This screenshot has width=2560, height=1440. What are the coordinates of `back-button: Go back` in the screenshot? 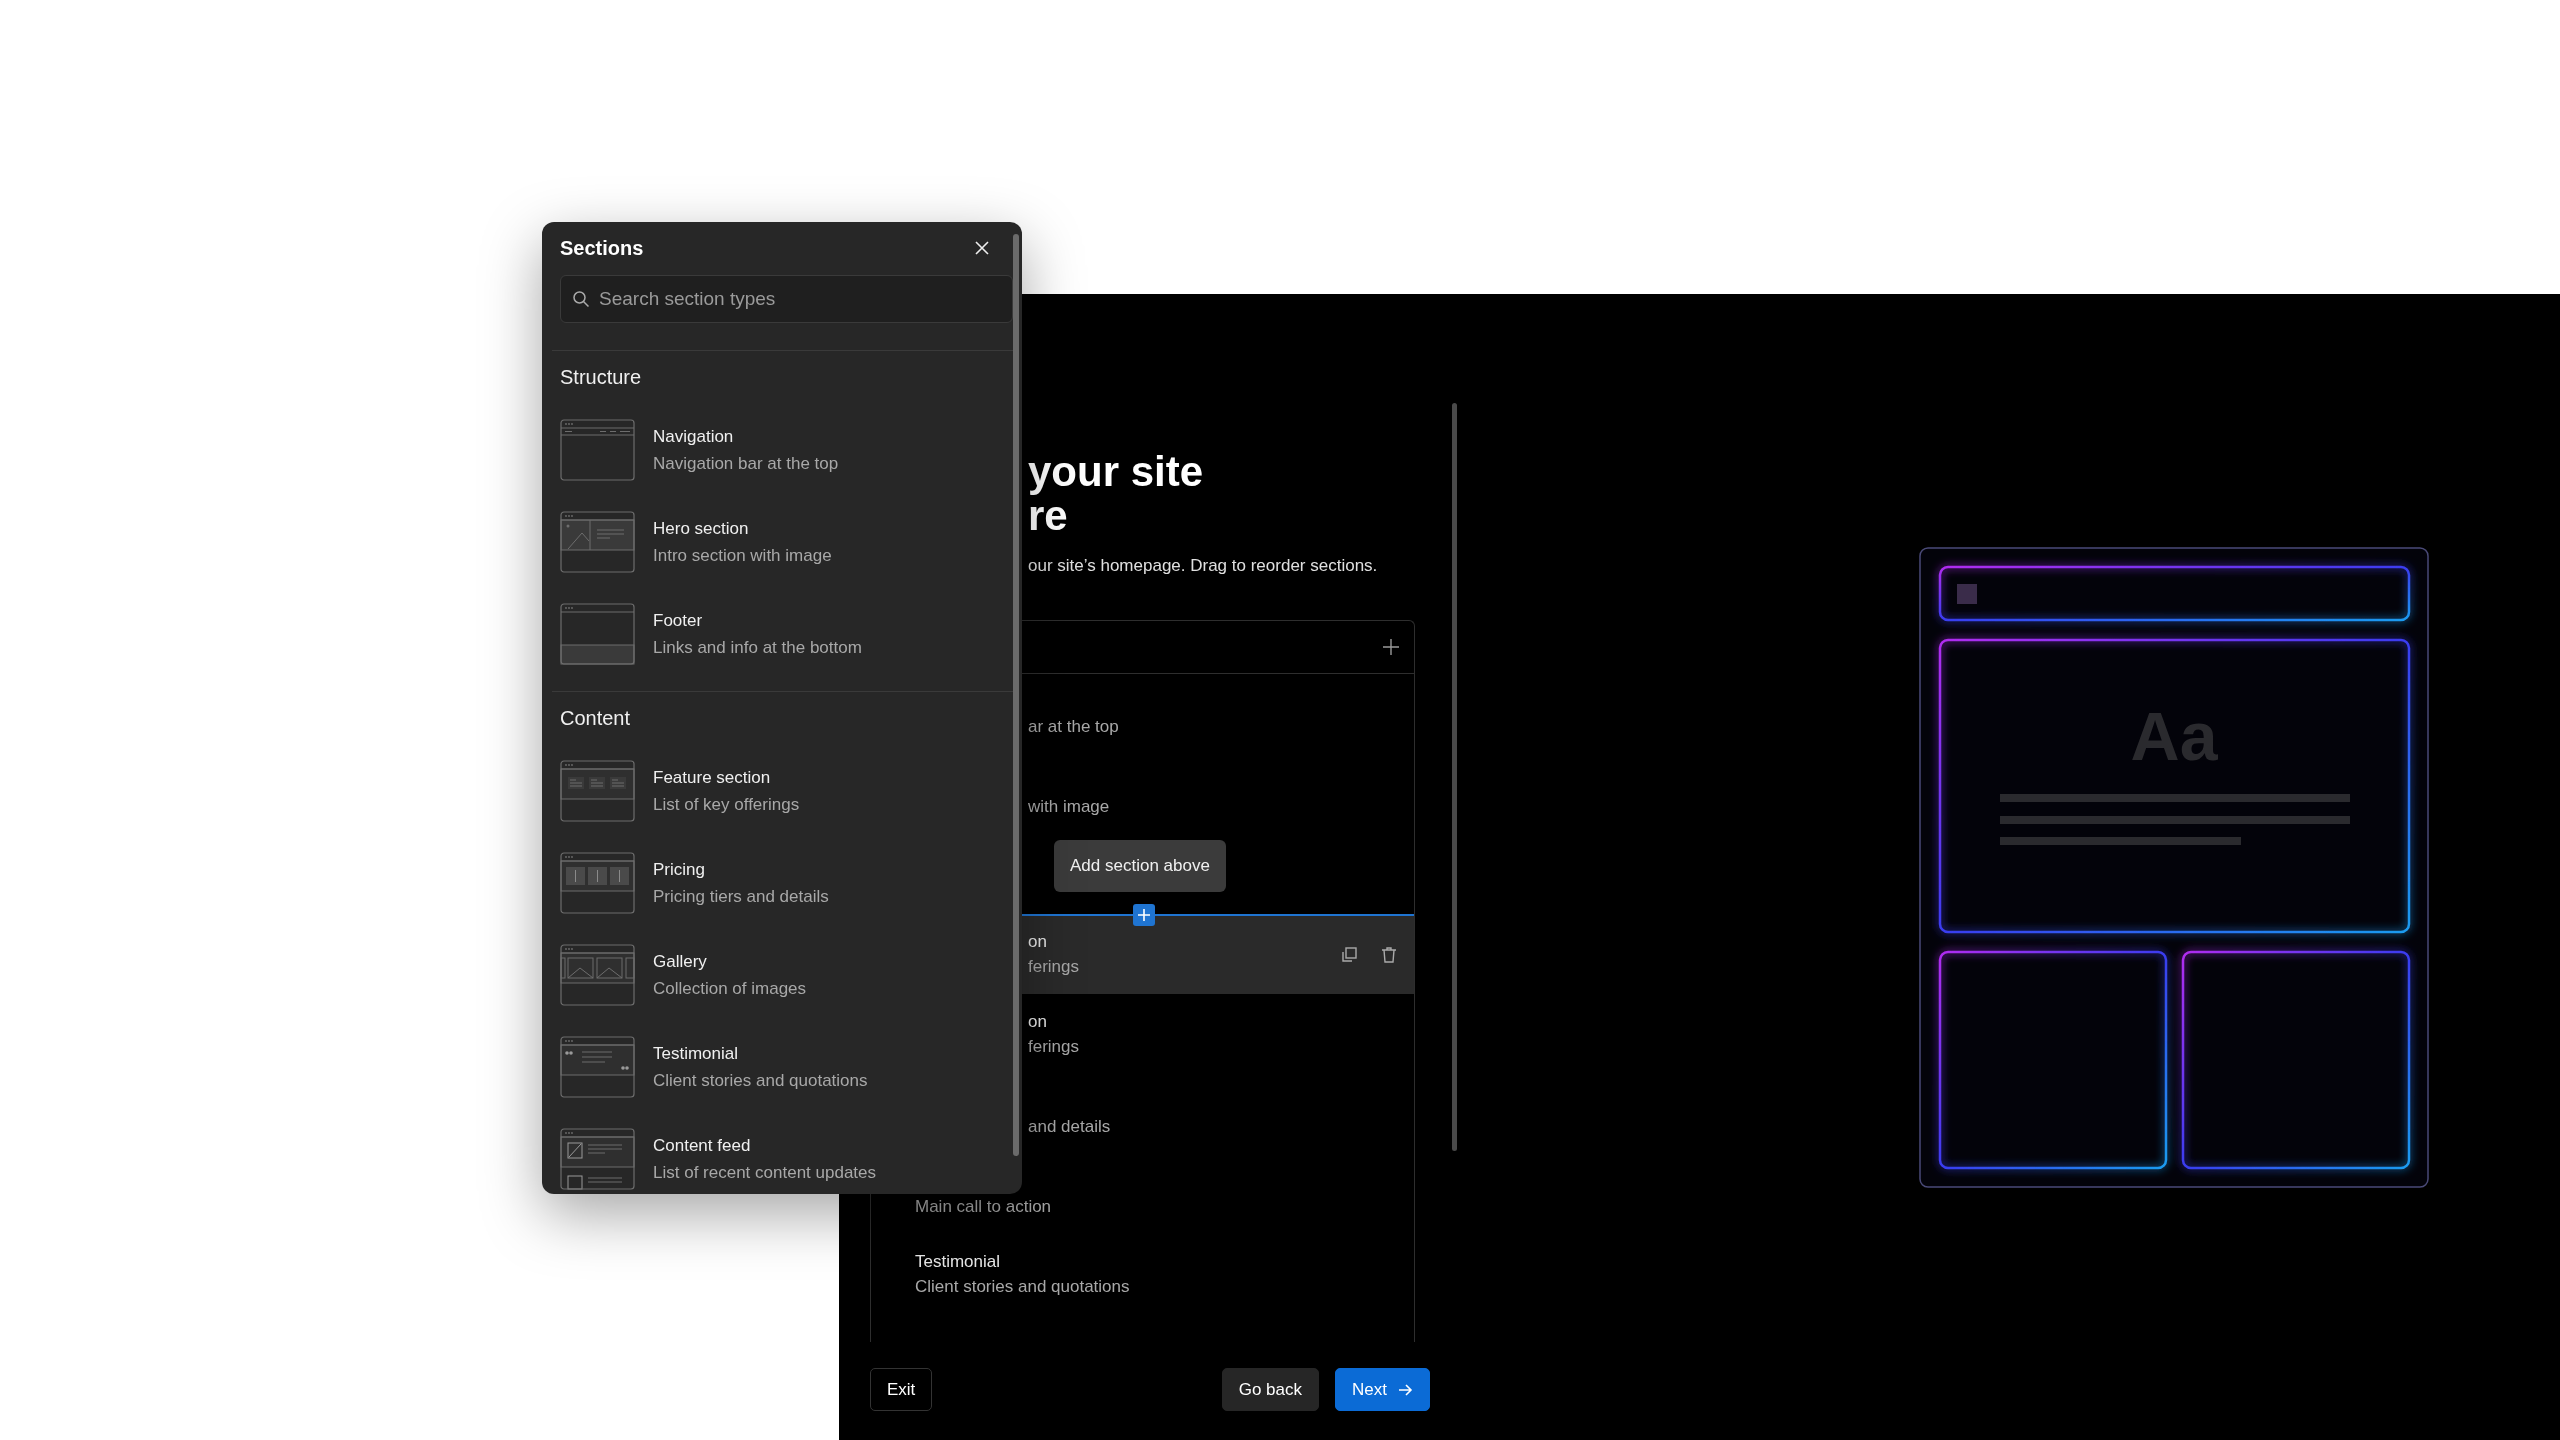 It's located at (1270, 1389).